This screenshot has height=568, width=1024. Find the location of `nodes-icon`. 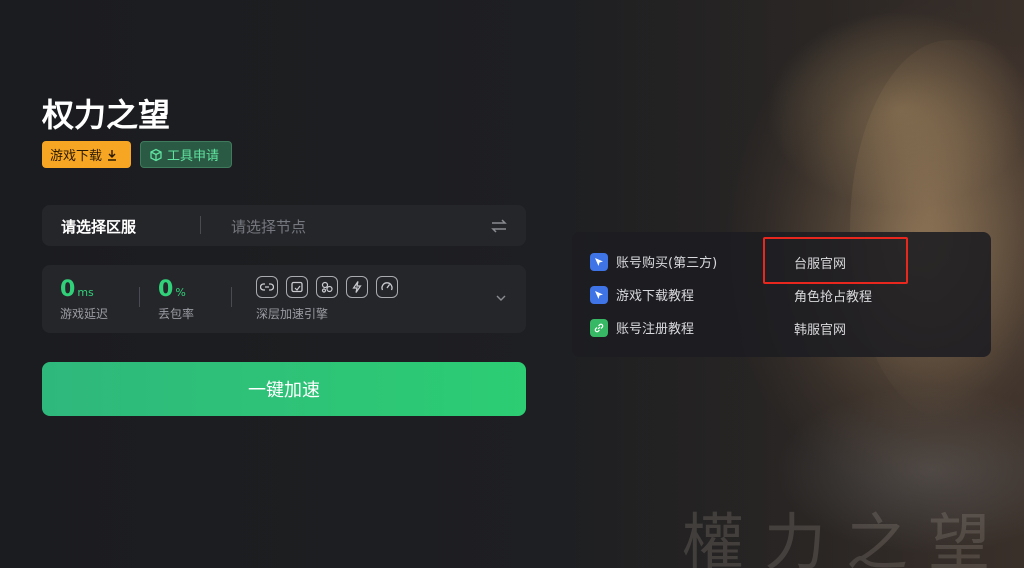

nodes-icon is located at coordinates (327, 287).